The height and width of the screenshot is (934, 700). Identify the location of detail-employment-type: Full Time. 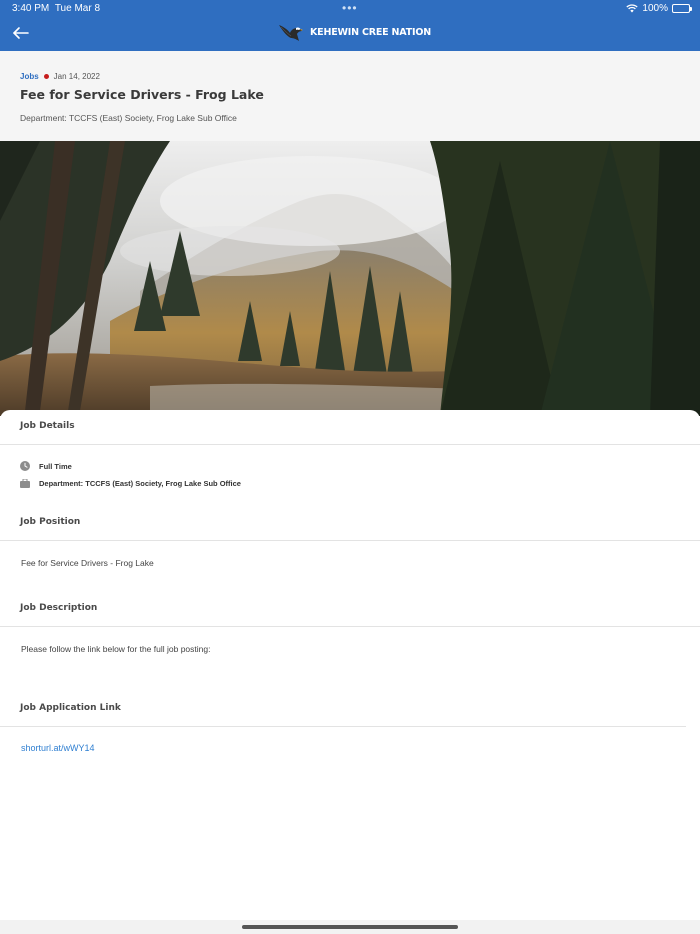
(46, 466).